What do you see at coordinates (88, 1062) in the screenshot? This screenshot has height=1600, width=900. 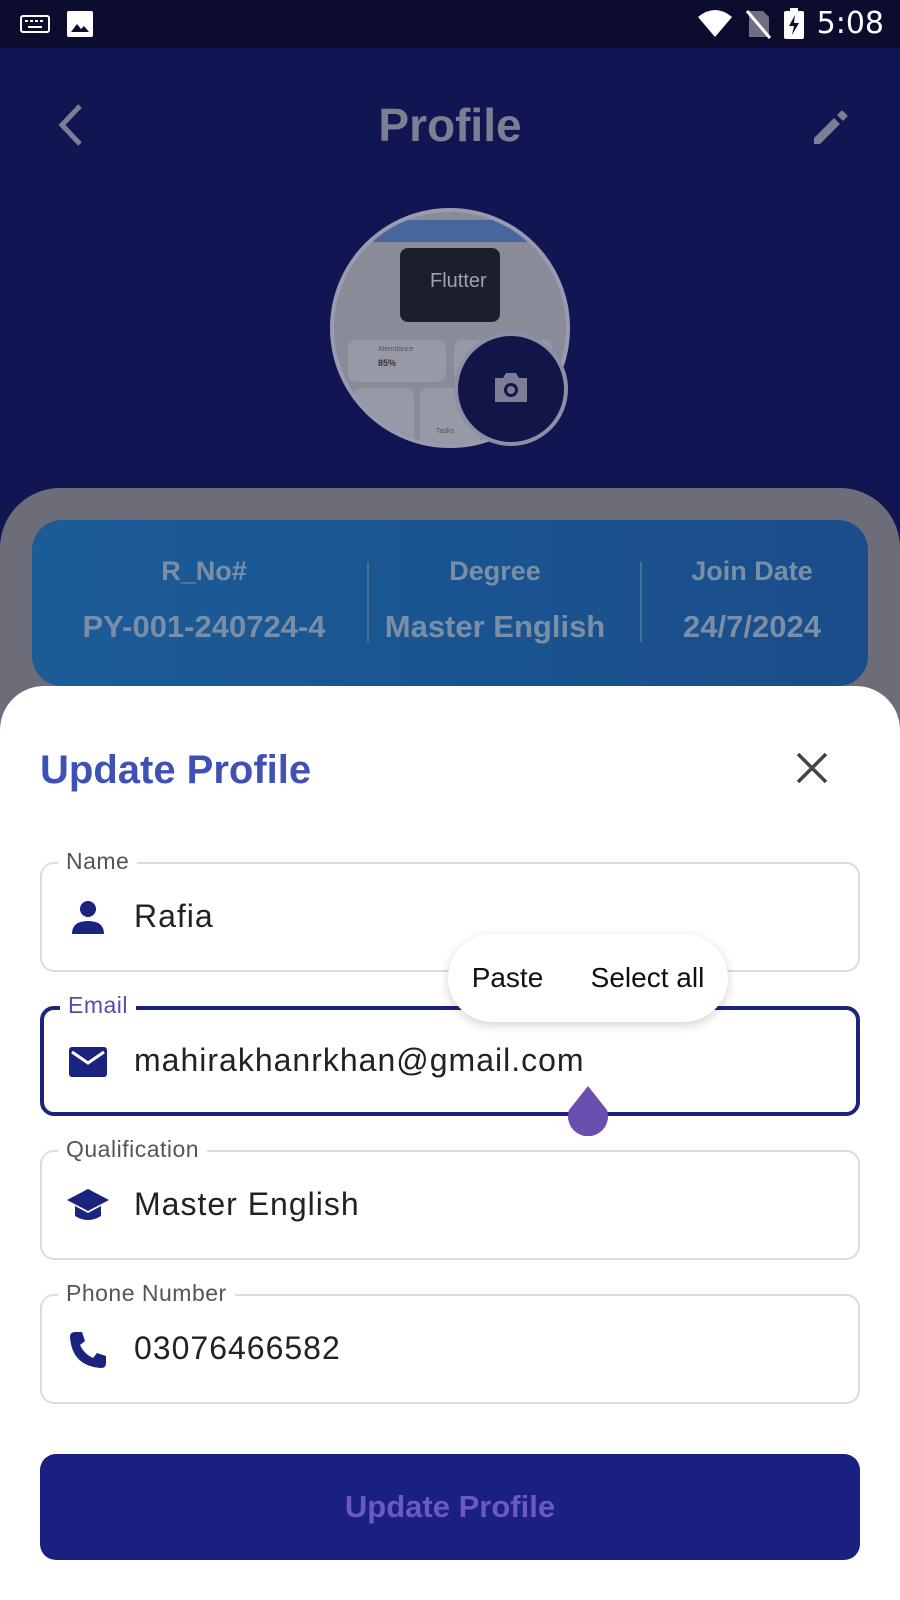 I see `mail-icon` at bounding box center [88, 1062].